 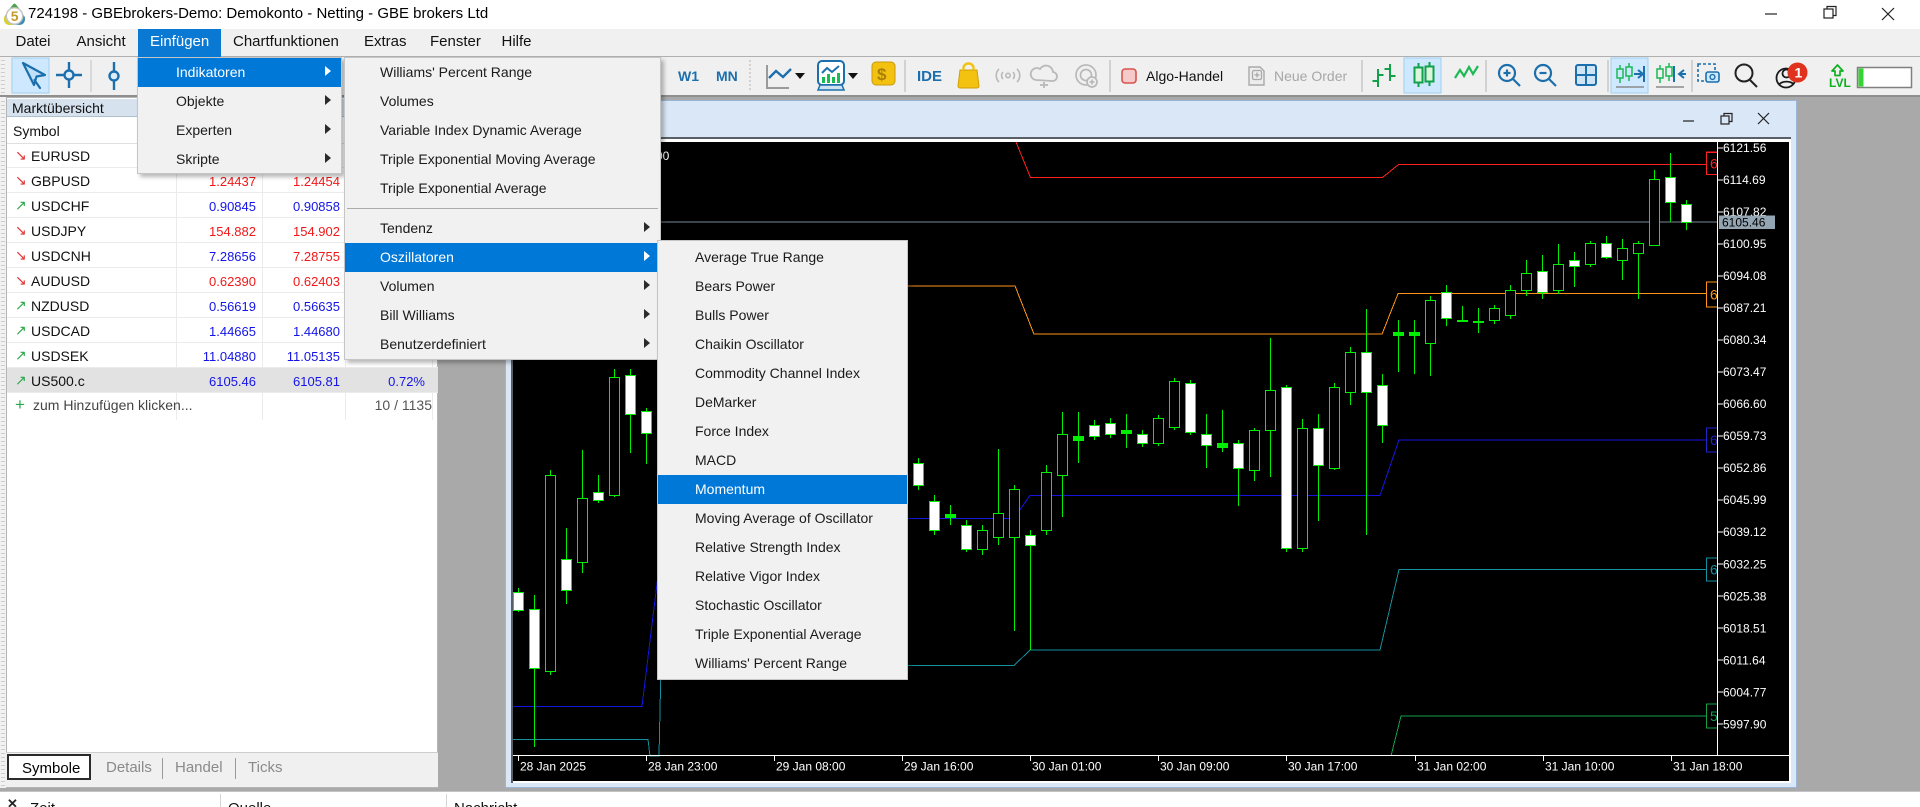 I want to click on svg-text: 6011.64, so click(x=1744, y=660).